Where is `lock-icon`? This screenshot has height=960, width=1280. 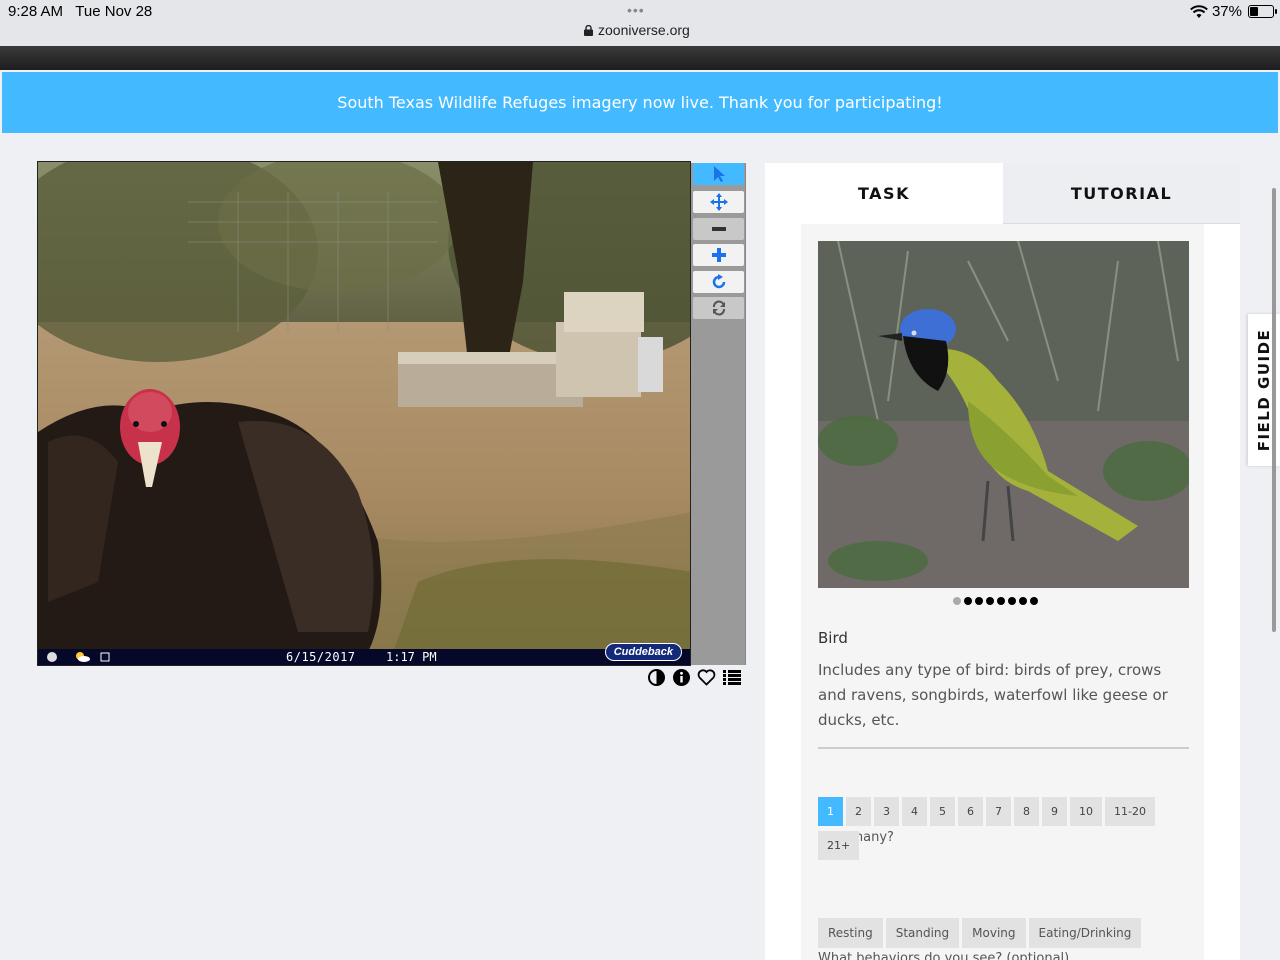
lock-icon is located at coordinates (588, 30).